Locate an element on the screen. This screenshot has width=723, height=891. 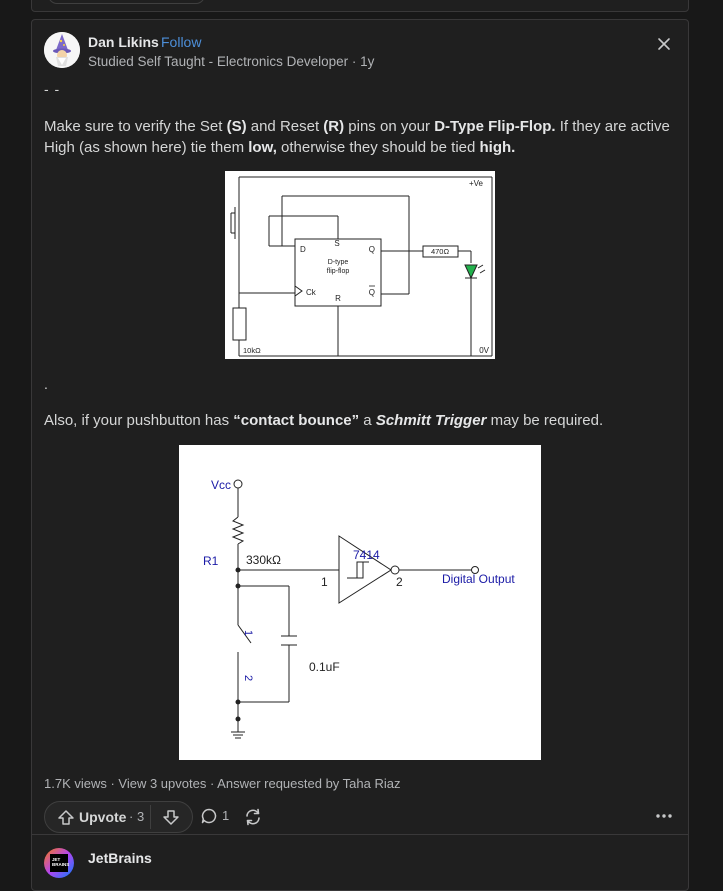
jetbrains-logo: JET BRAINS is located at coordinates (59, 863).